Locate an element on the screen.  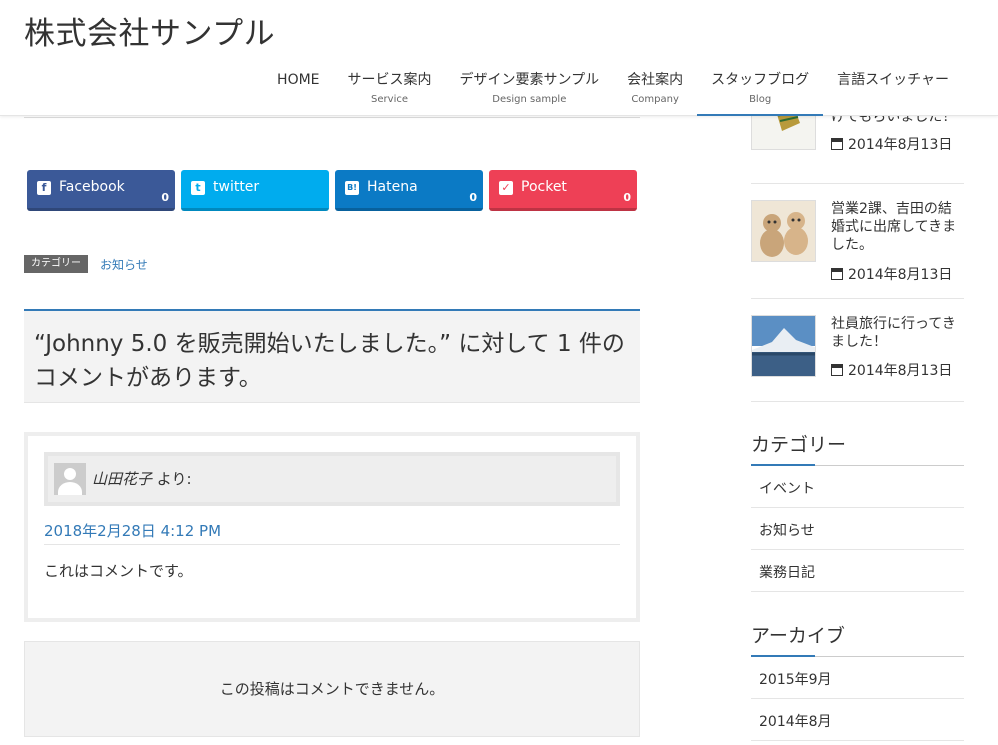
nav-item-language-switcher: 言語スイッチャー is located at coordinates (893, 93).